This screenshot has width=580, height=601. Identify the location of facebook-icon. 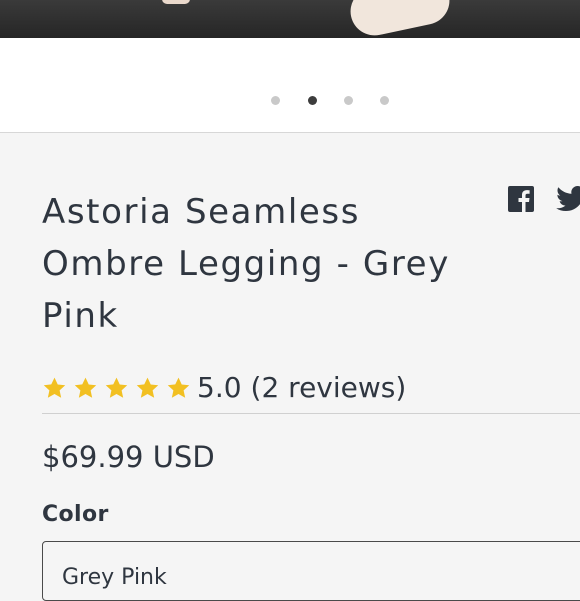
(521, 199).